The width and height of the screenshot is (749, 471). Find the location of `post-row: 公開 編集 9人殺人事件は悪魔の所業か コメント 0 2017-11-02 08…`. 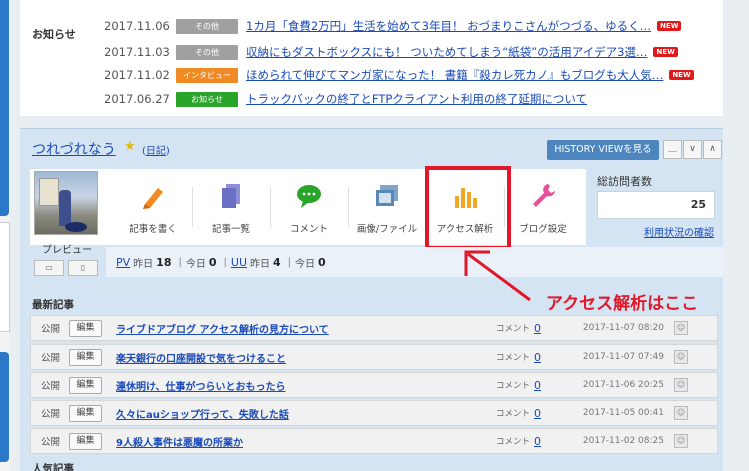

post-row: 公開 編集 9人殺人事件は悪魔の所業か コメント 0 2017-11-02 08… is located at coordinates (374, 441).